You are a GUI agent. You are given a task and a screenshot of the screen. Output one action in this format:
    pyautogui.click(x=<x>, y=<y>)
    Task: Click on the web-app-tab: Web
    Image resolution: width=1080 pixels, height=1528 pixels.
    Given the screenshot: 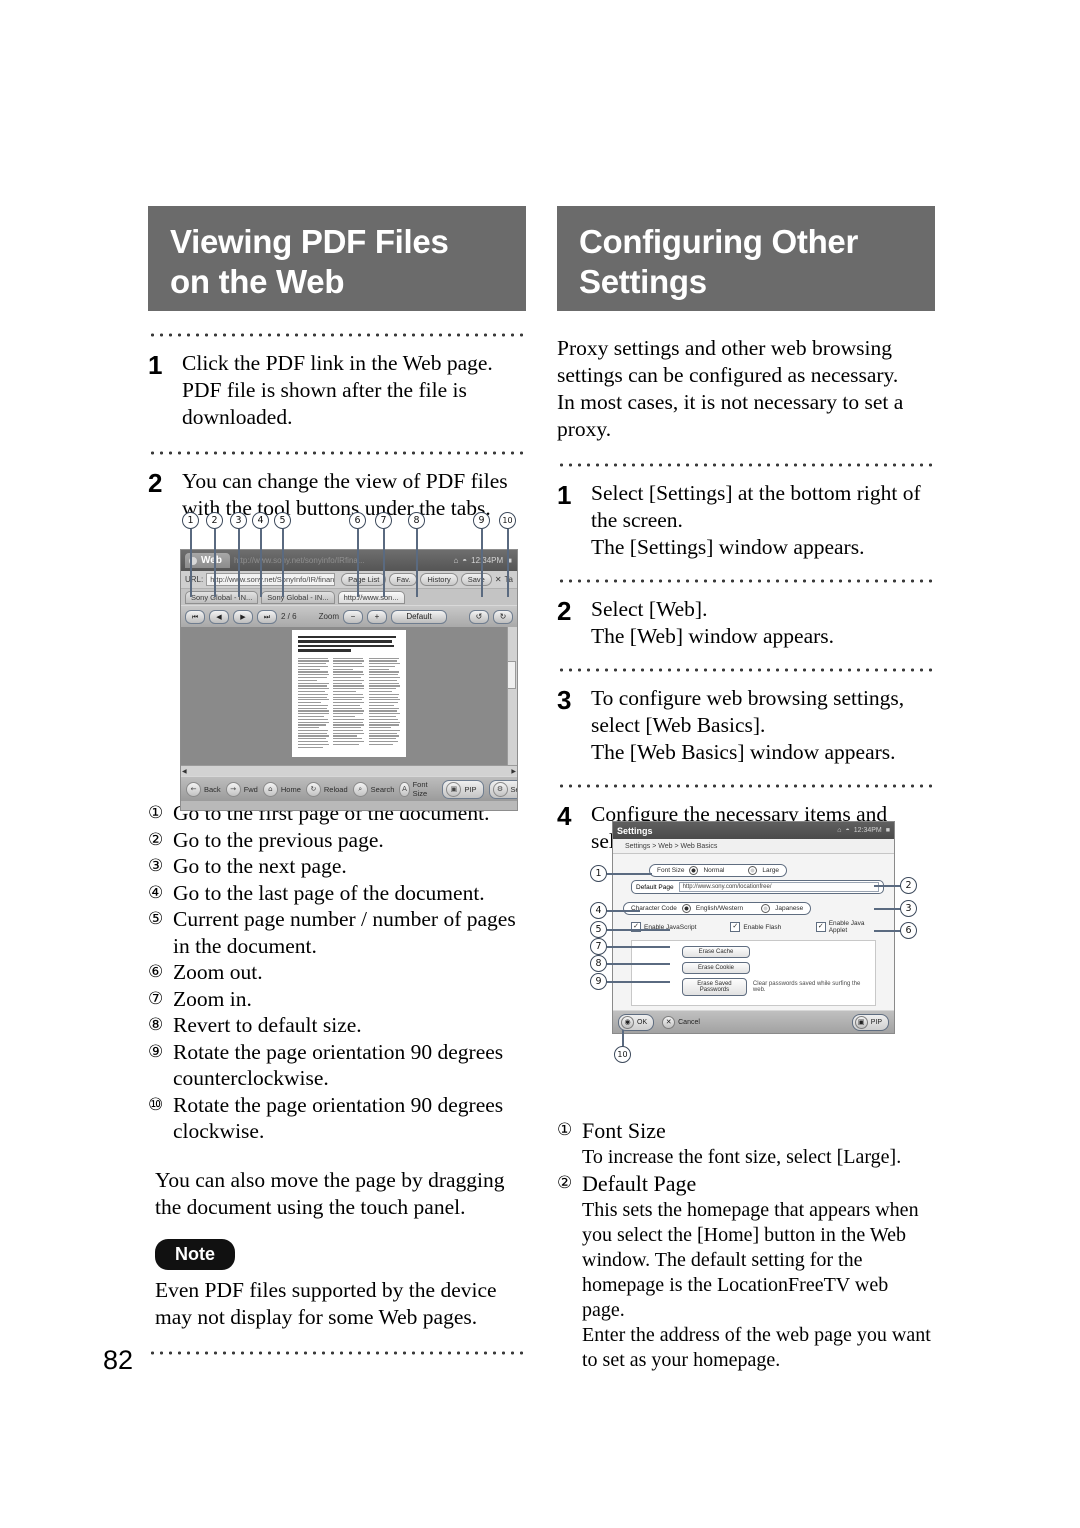 What is the action you would take?
    pyautogui.click(x=207, y=560)
    